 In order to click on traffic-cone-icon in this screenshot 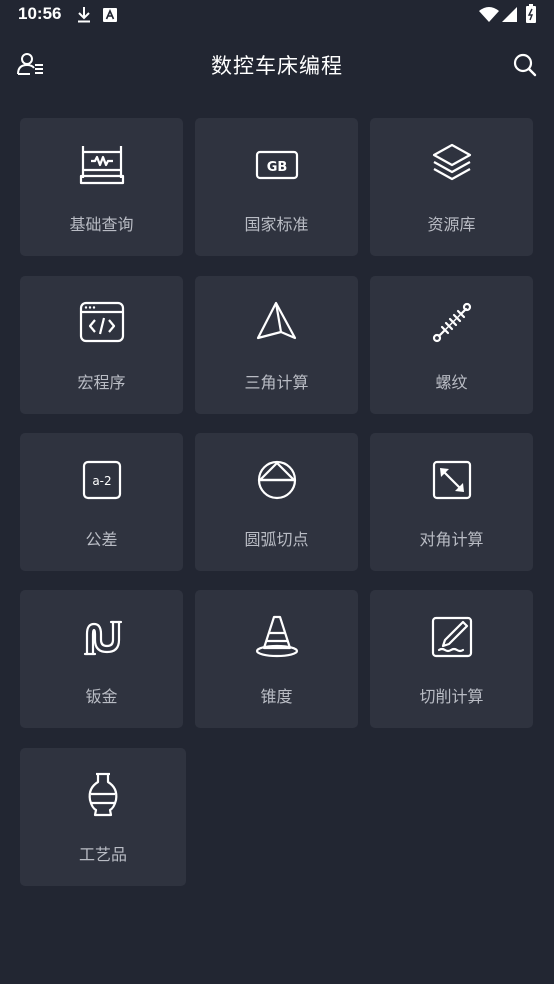, I will do `click(276, 636)`.